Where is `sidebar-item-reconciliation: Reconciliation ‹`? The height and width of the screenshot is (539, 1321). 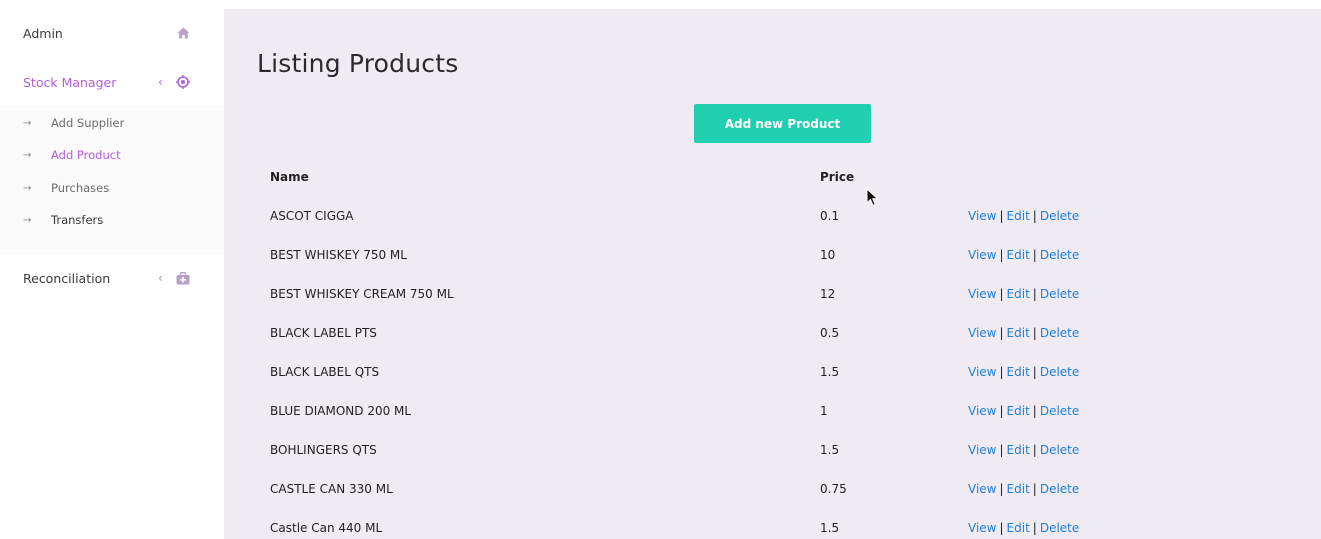
sidebar-item-reconciliation: Reconciliation ‹ is located at coordinates (112, 278).